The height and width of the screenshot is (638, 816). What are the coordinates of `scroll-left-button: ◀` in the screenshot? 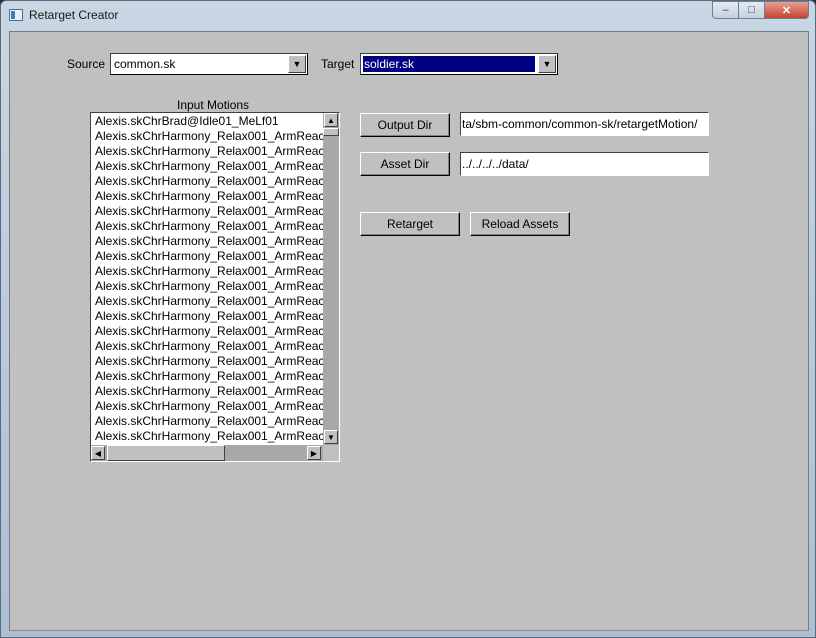 It's located at (98, 453).